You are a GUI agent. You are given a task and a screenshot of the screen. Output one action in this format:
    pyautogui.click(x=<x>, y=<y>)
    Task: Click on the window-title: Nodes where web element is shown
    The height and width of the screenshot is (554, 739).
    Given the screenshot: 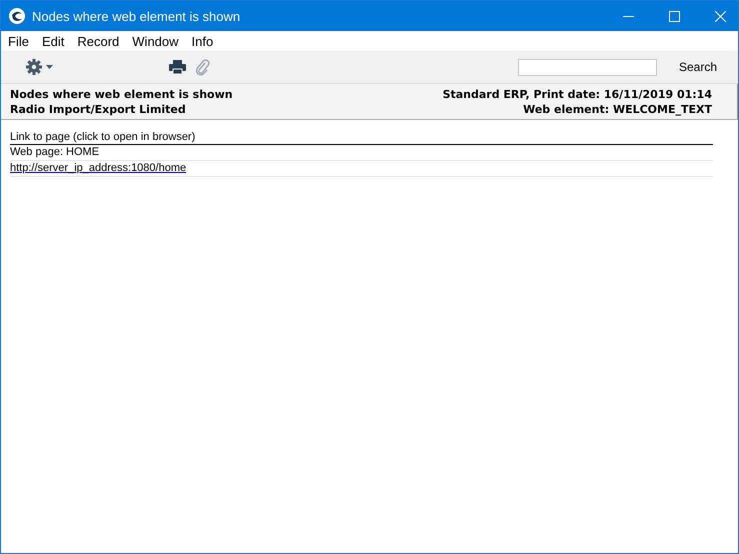 What is the action you would take?
    pyautogui.click(x=136, y=16)
    